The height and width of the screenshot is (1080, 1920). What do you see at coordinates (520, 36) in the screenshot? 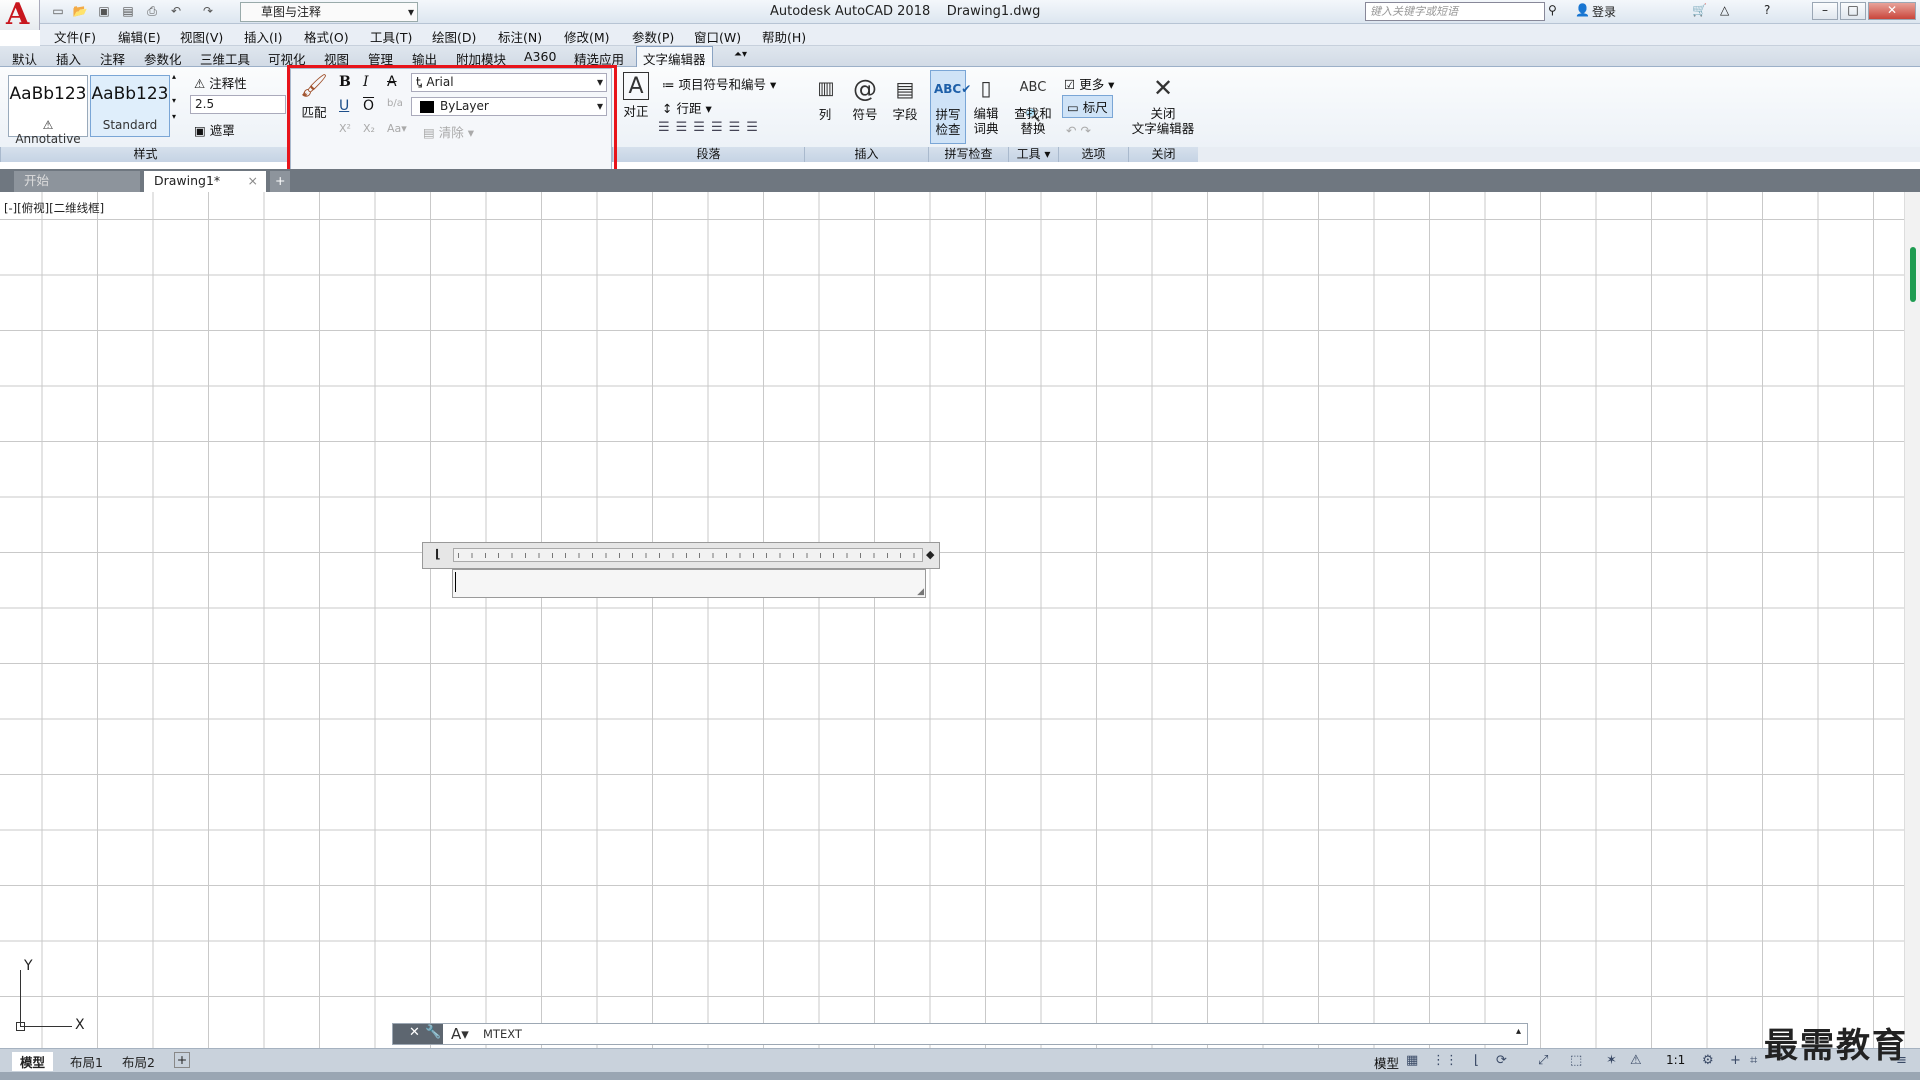
I see `menu-dimension: 标注(N)` at bounding box center [520, 36].